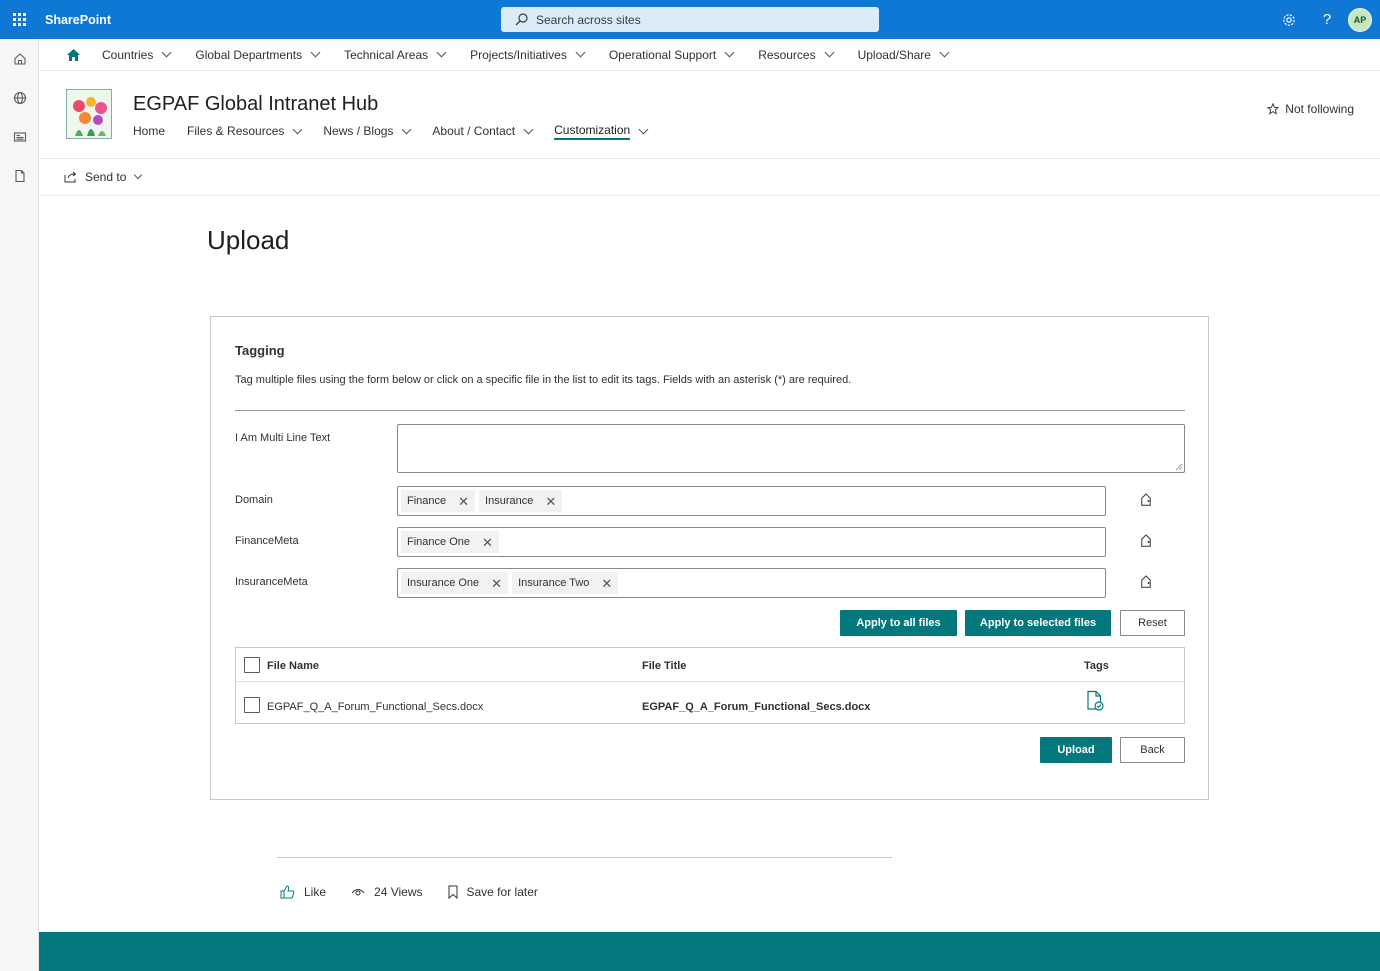 This screenshot has width=1380, height=971. Describe the element at coordinates (1179, 467) in the screenshot. I see `resize-handle-icon` at that location.